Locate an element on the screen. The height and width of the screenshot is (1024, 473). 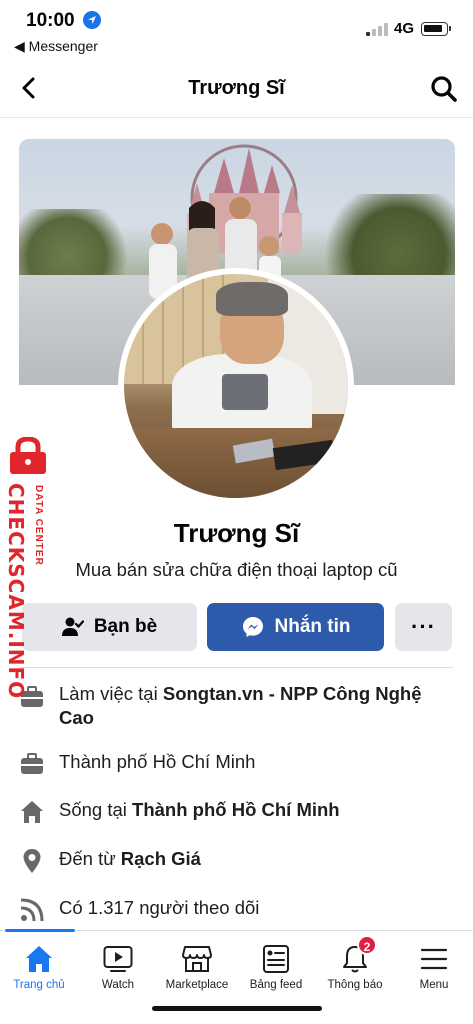
message-button-label: Nhắn tin is located at coordinates (312, 626).